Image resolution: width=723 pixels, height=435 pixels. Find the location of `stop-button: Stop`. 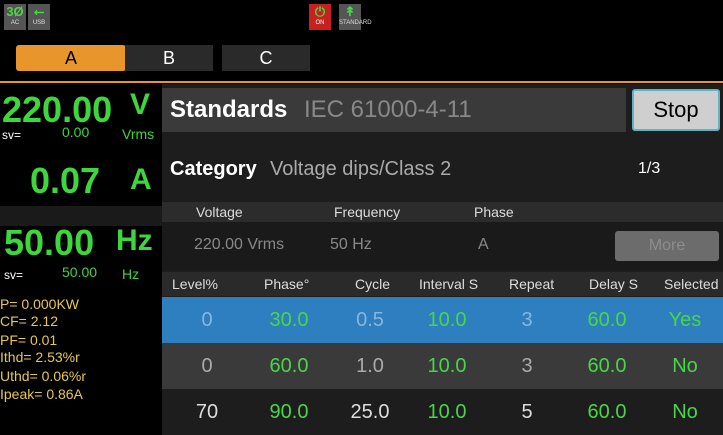

stop-button: Stop is located at coordinates (676, 110).